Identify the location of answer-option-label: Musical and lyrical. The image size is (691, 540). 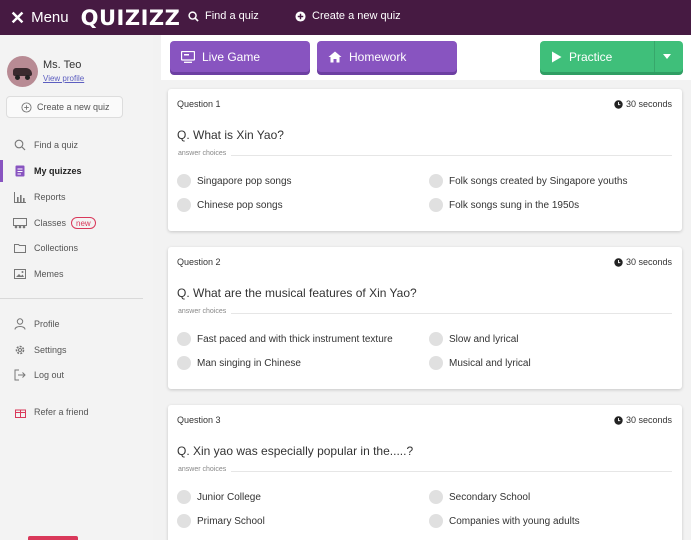
(490, 363).